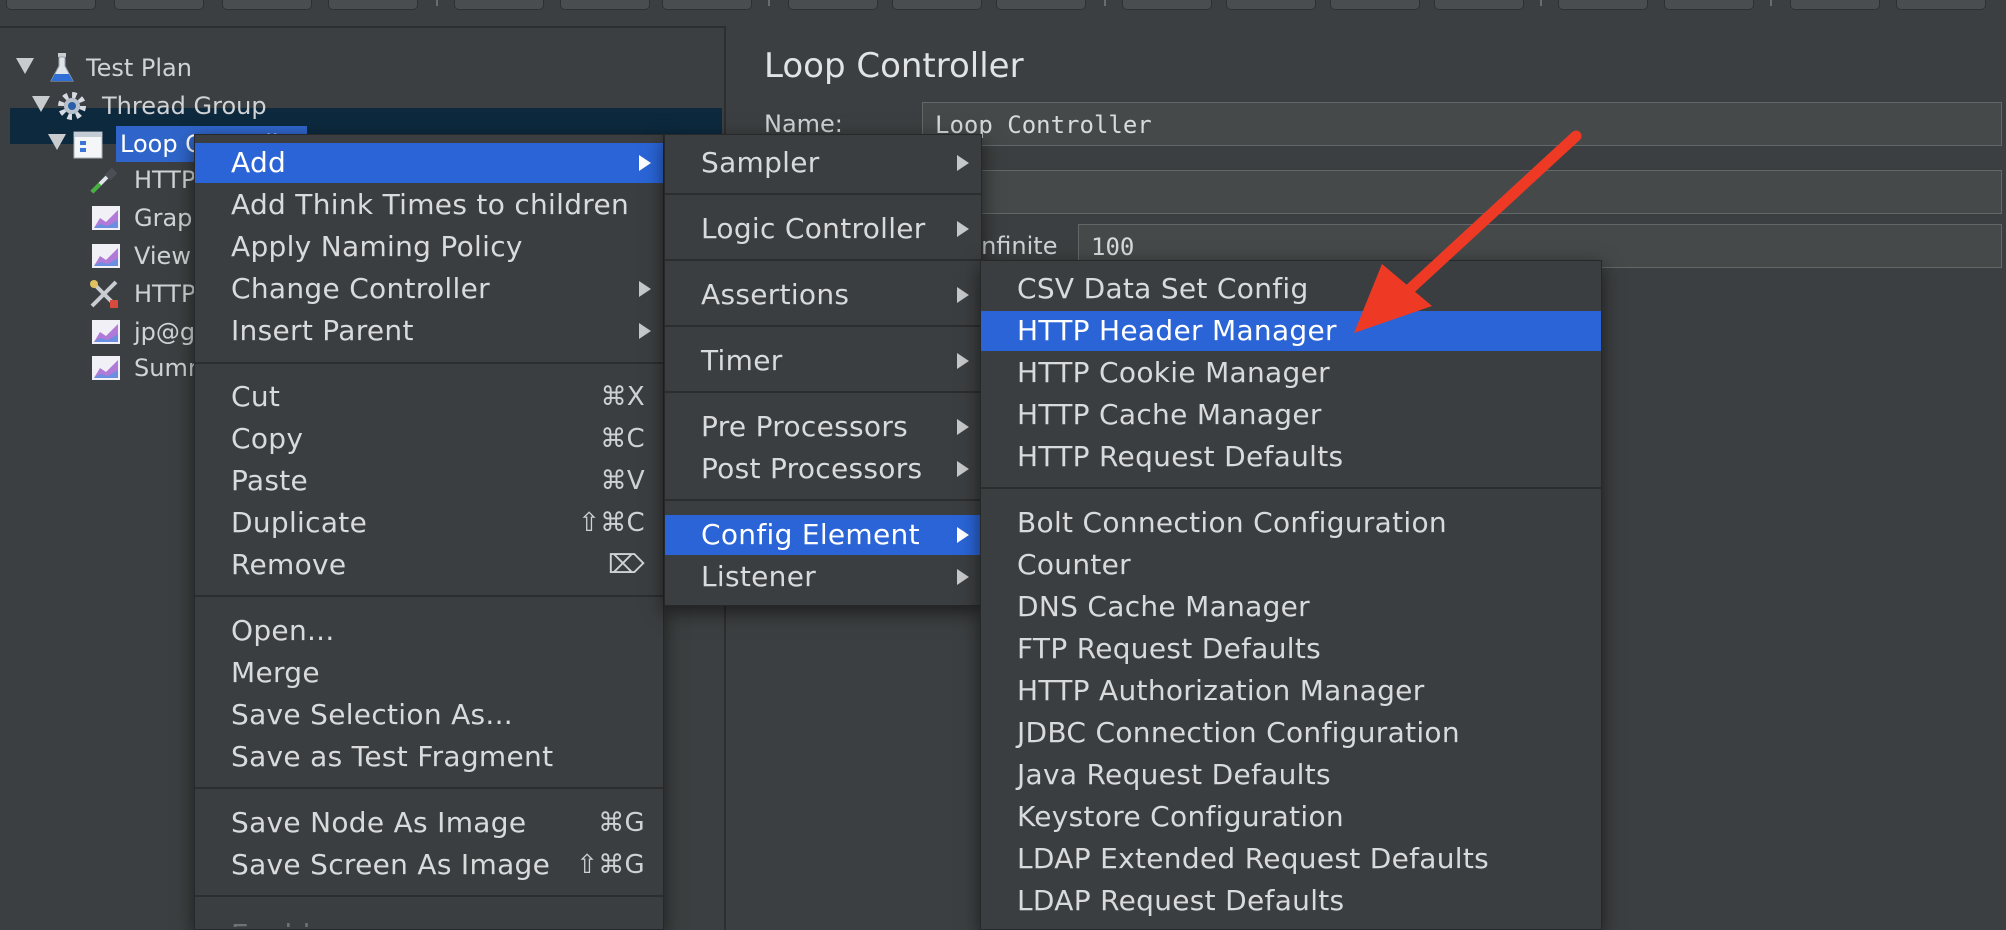 Image resolution: width=2006 pixels, height=930 pixels. What do you see at coordinates (429, 823) in the screenshot?
I see `menu-item-save-node-as-image: Save Node As Image ⌘G` at bounding box center [429, 823].